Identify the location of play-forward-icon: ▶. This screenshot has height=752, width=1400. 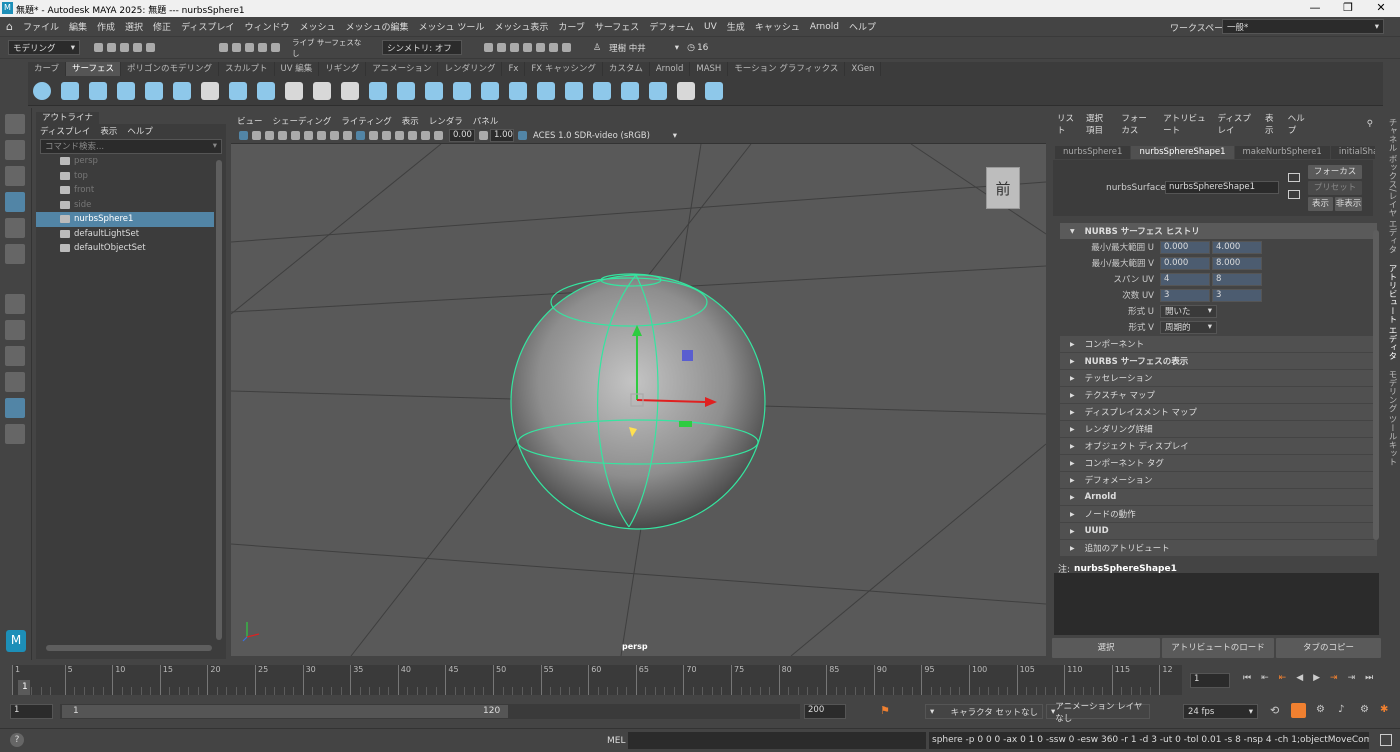
(1316, 678).